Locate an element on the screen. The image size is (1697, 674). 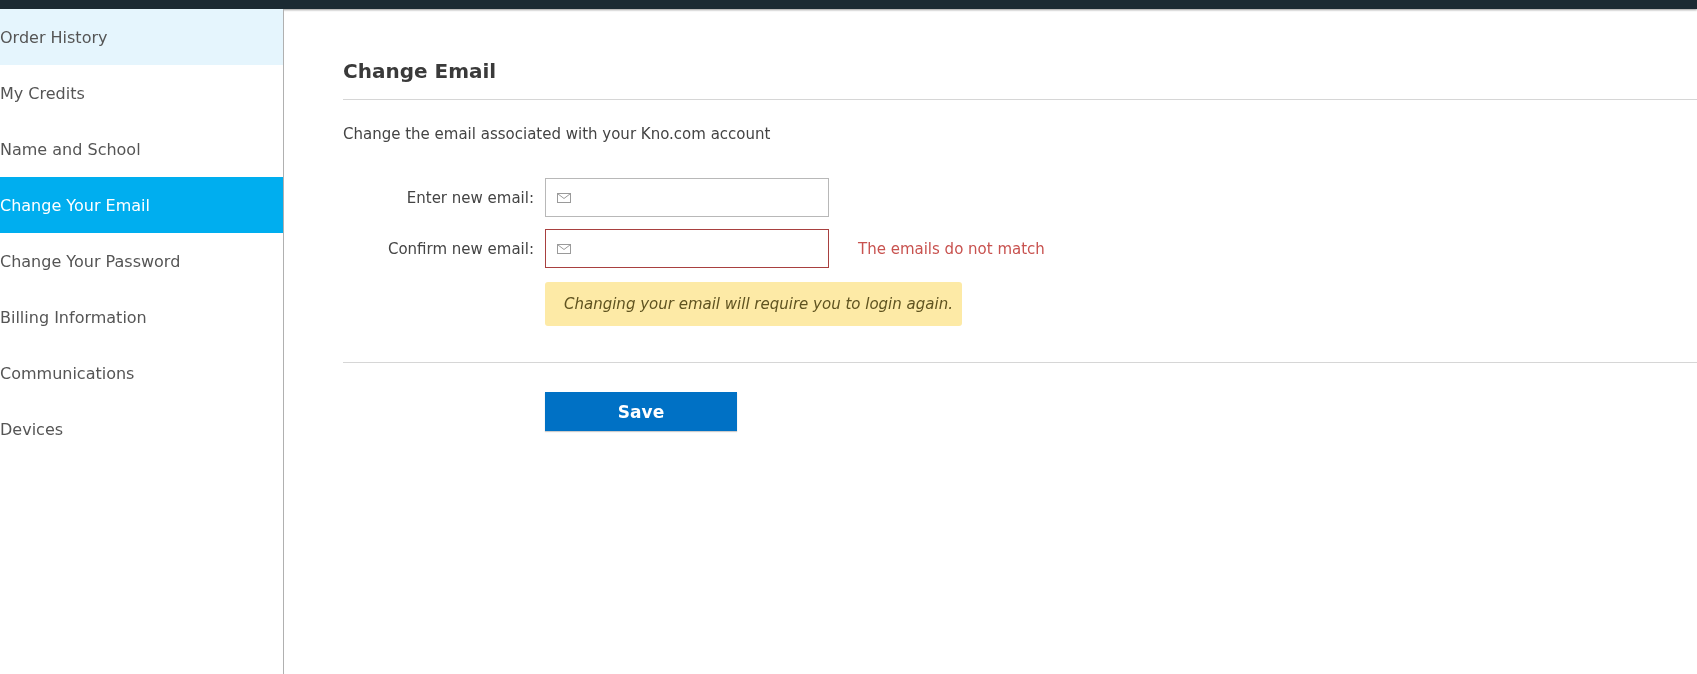
field-label: Enter new email: is located at coordinates (469, 197).